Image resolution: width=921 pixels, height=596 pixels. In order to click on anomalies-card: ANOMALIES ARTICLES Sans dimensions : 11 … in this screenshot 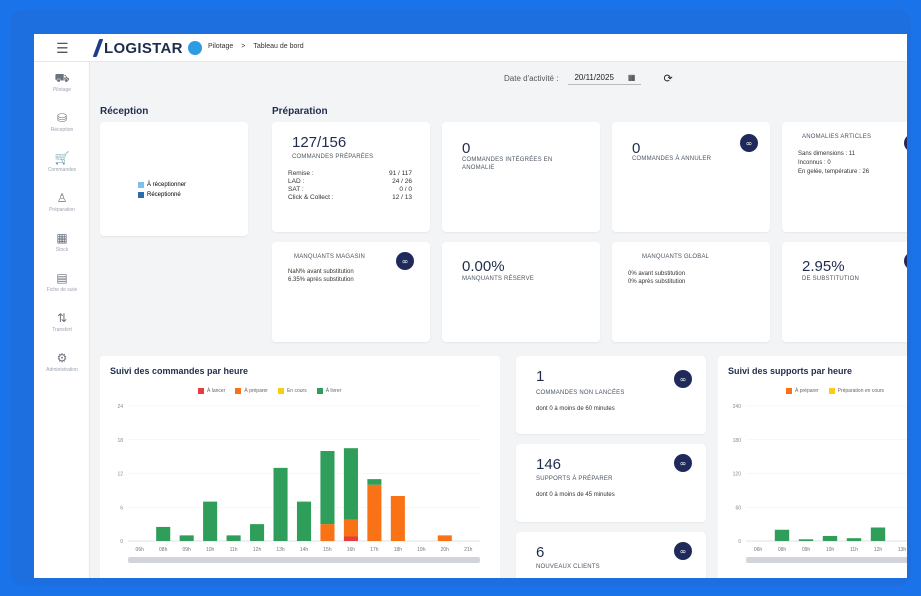, I will do `click(844, 177)`.